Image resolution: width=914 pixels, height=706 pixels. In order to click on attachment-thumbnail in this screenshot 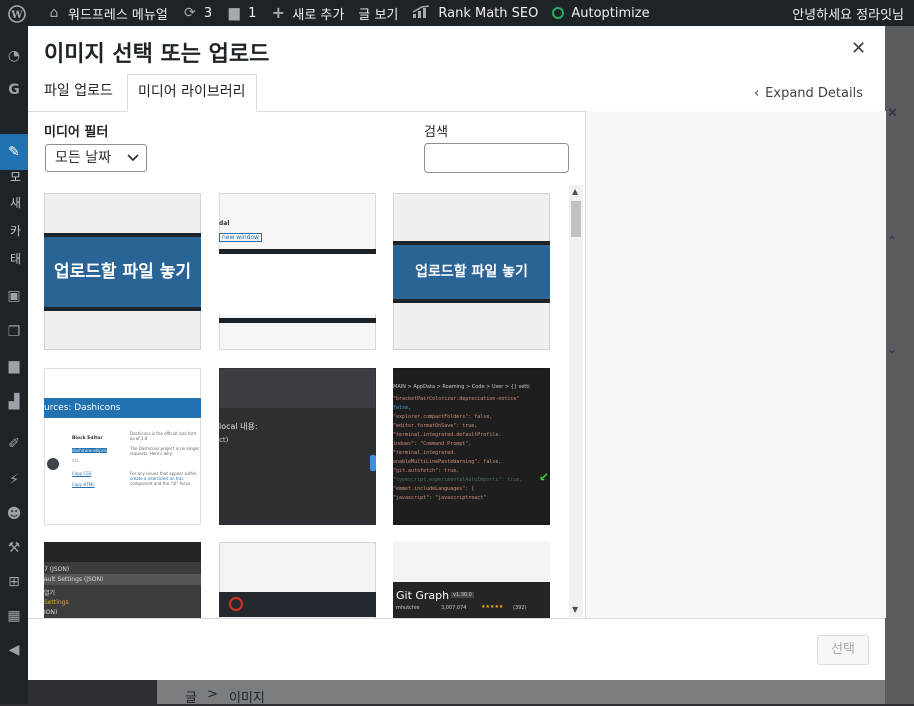, I will do `click(297, 580)`.